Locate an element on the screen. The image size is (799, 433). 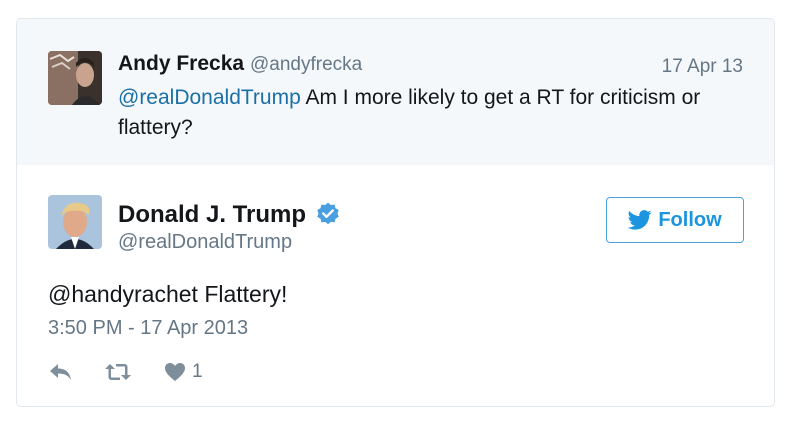
quoted-author-handle: @andyfrecka is located at coordinates (306, 65).